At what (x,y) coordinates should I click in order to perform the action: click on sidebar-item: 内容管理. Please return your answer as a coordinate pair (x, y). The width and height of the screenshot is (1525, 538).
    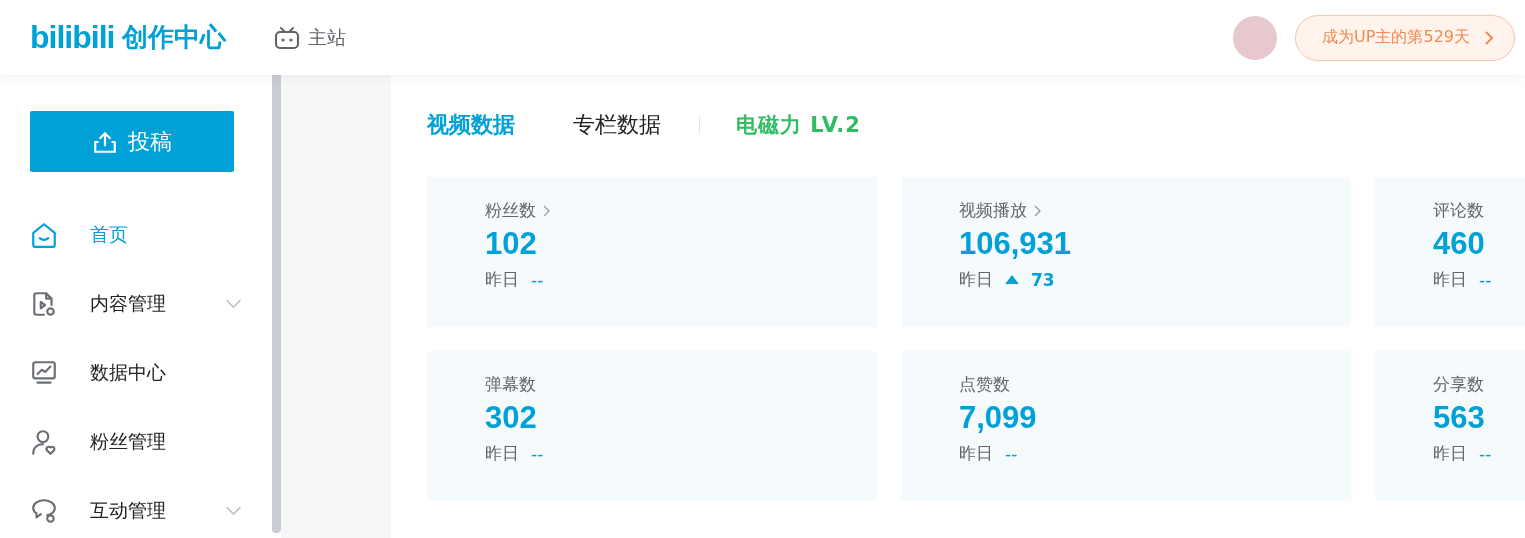
    Looking at the image, I should click on (151, 303).